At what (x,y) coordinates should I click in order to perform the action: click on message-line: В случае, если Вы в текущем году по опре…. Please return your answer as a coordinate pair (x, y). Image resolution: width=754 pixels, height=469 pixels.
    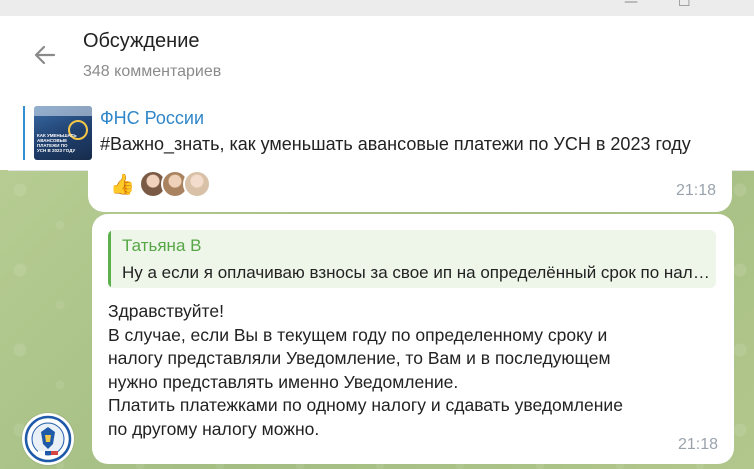
    Looking at the image, I should click on (358, 334).